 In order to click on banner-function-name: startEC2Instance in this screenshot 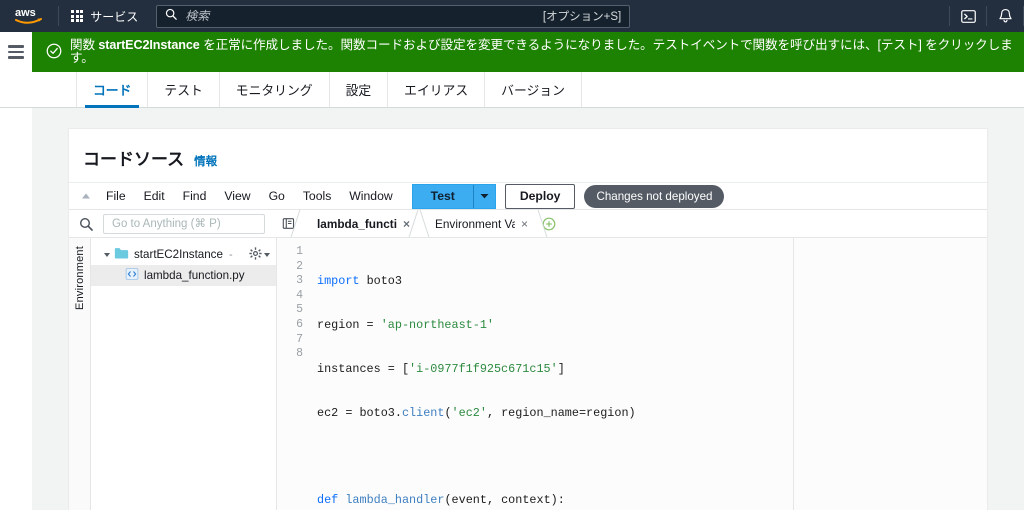, I will do `click(149, 45)`.